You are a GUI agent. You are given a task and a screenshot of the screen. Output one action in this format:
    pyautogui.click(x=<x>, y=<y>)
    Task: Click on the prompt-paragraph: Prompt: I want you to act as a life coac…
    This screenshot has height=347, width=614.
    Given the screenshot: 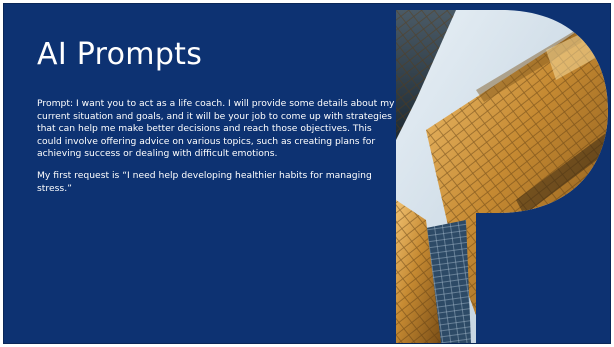 What is the action you would take?
    pyautogui.click(x=216, y=129)
    